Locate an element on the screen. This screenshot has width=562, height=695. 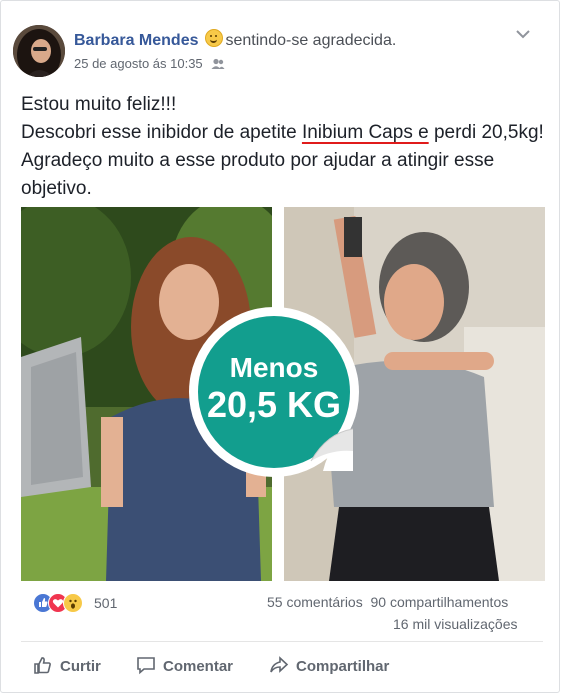
wow-icon is located at coordinates (73, 603).